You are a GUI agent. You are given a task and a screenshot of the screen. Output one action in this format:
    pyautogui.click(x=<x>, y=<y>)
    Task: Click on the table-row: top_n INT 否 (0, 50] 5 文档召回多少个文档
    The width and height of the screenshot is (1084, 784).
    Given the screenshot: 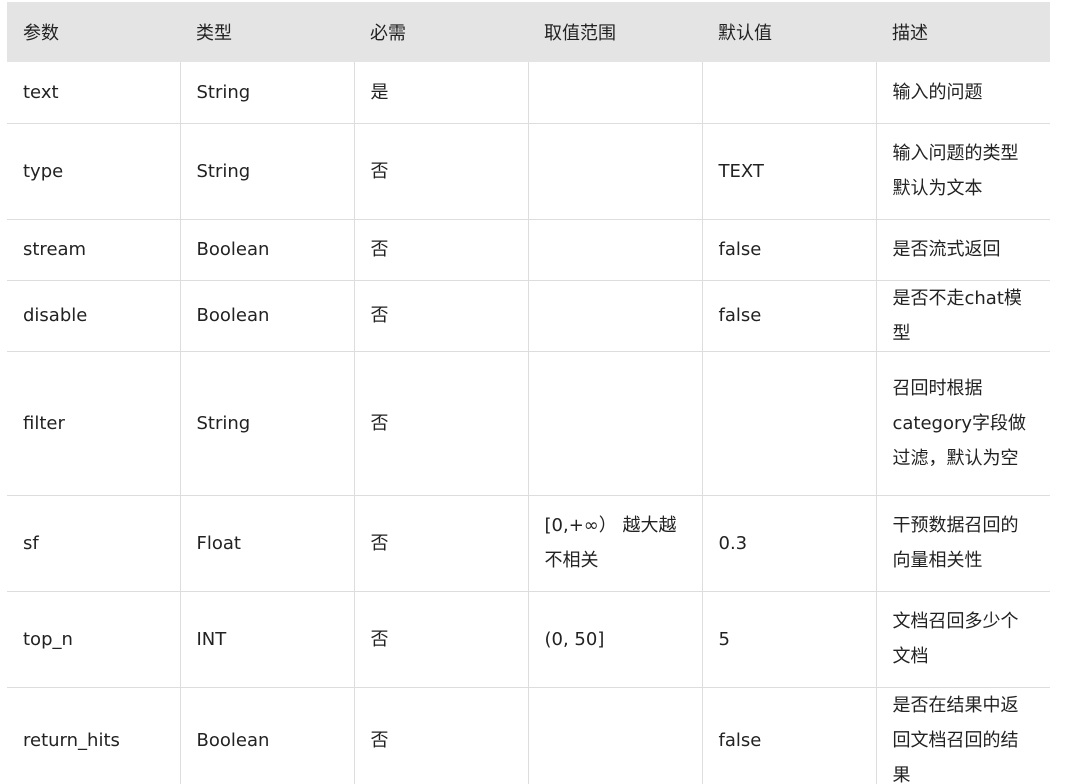 What is the action you would take?
    pyautogui.click(x=528, y=639)
    